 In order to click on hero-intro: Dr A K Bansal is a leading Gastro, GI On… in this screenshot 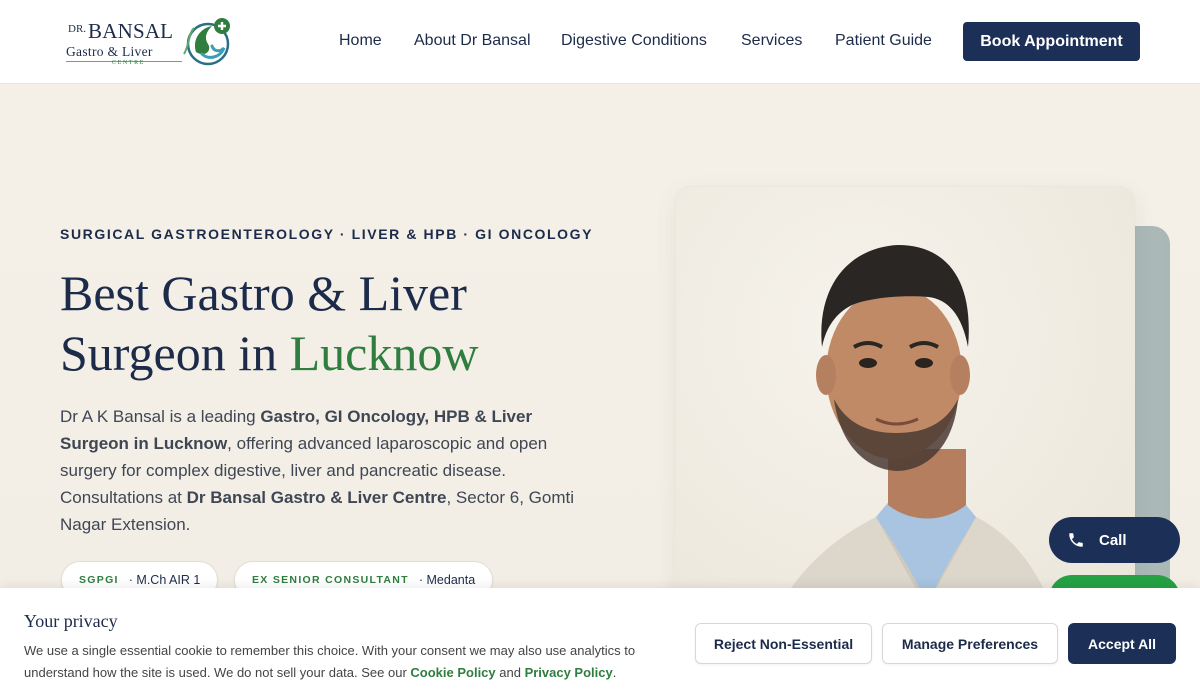, I will do `click(330, 470)`.